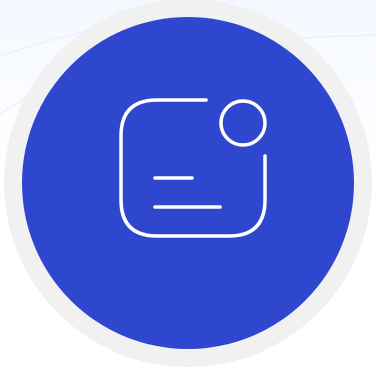 The width and height of the screenshot is (376, 370). What do you see at coordinates (193, 168) in the screenshot?
I see `notification-message-icon` at bounding box center [193, 168].